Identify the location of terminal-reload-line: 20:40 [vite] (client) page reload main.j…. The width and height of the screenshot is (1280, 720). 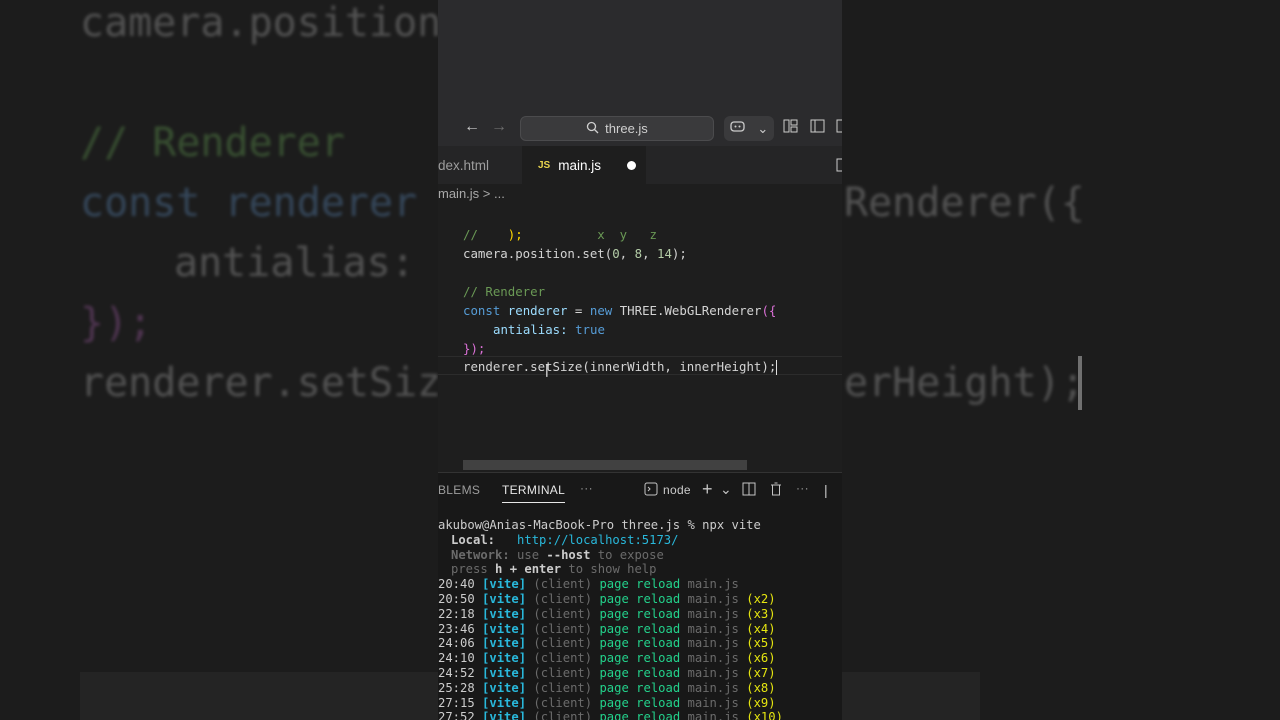
(588, 584).